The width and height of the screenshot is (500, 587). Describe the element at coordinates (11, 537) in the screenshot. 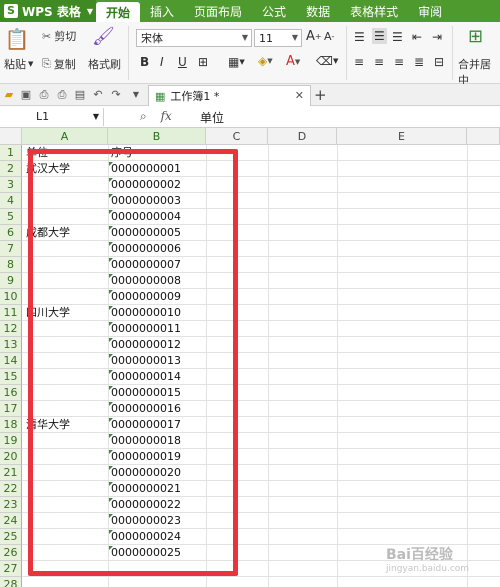

I see `row-header: 25` at that location.